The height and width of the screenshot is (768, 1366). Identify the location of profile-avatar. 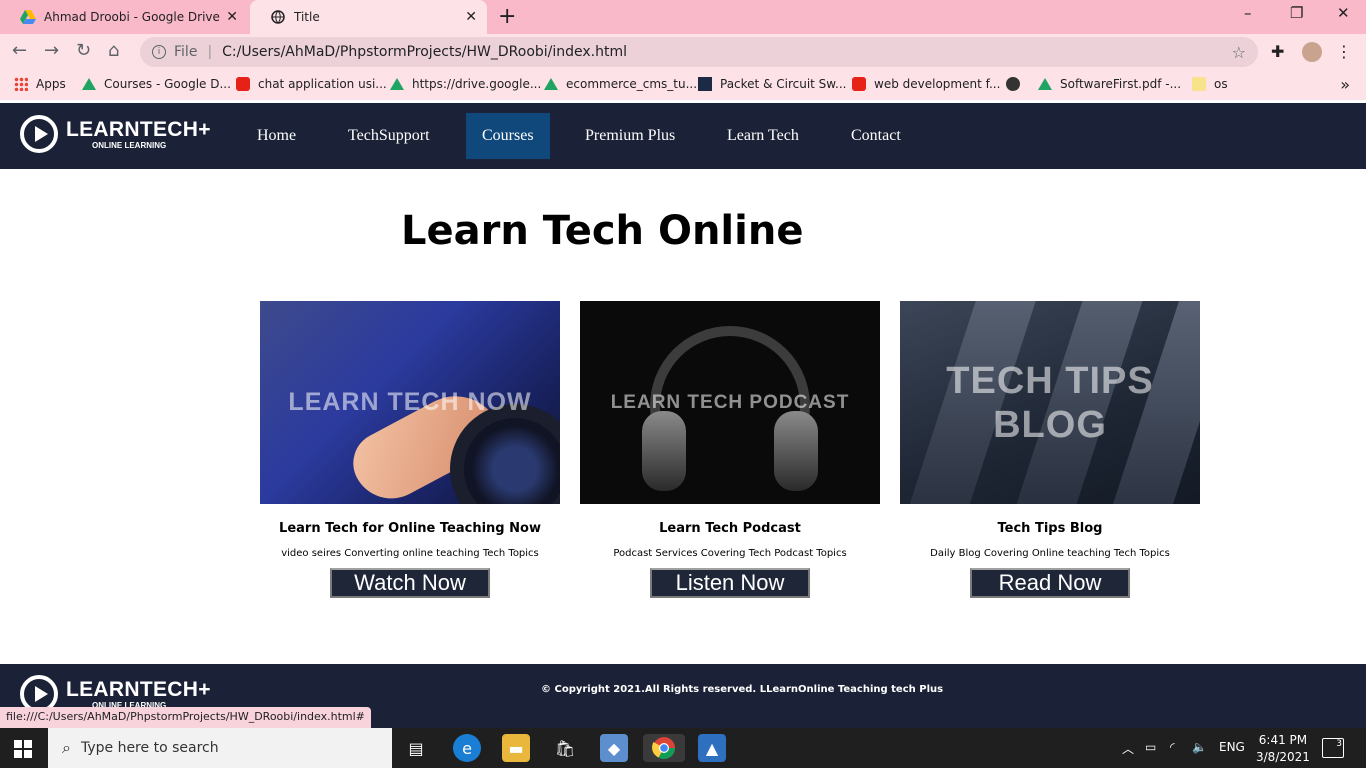
(1312, 52).